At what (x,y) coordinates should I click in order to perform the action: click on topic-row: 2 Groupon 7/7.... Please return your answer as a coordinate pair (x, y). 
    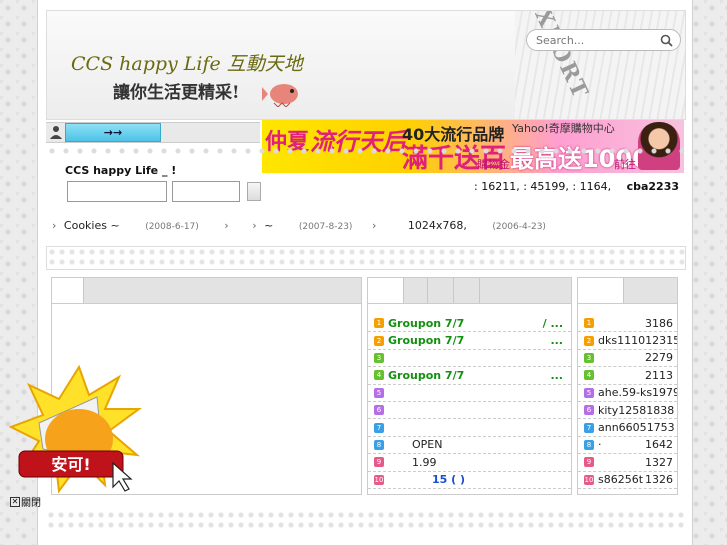
    Looking at the image, I should click on (469, 341).